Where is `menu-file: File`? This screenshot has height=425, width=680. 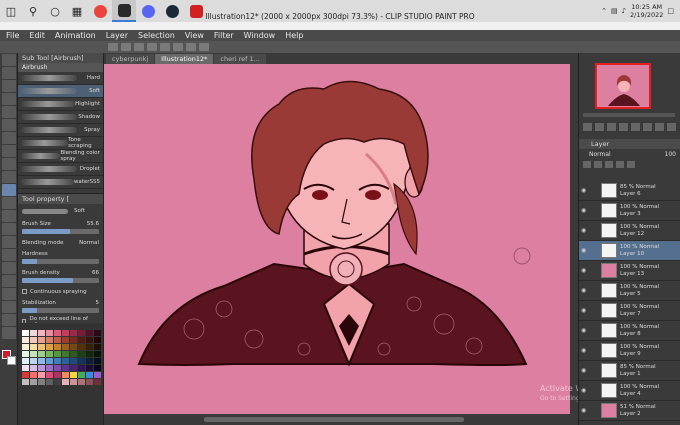
menu-file: File is located at coordinates (12, 35).